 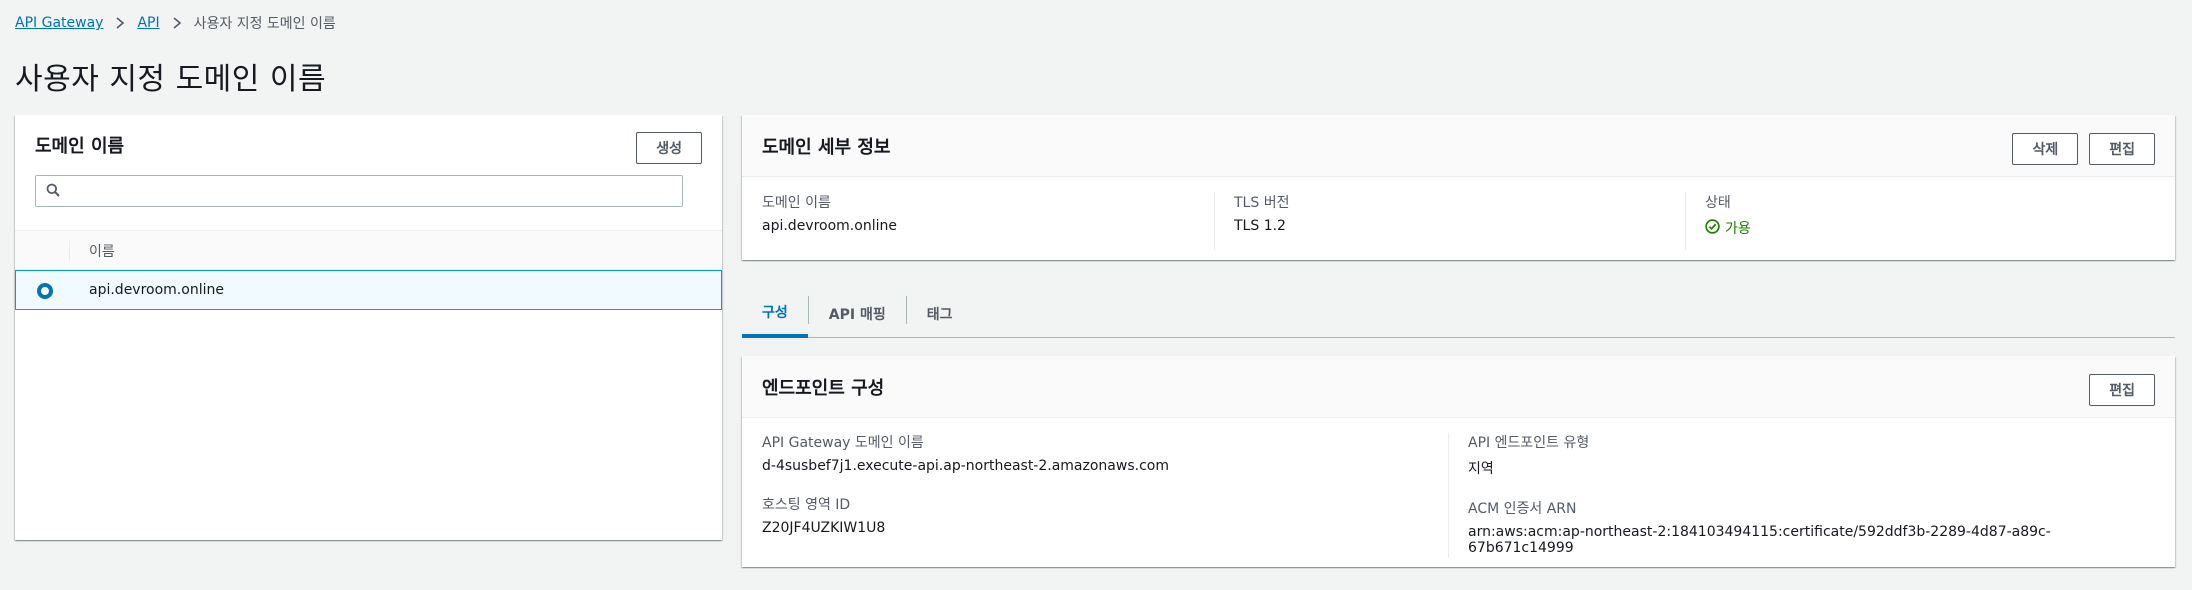 I want to click on domain-details-header: 도메인 세부 정보 삭제 편집, so click(x=1458, y=146).